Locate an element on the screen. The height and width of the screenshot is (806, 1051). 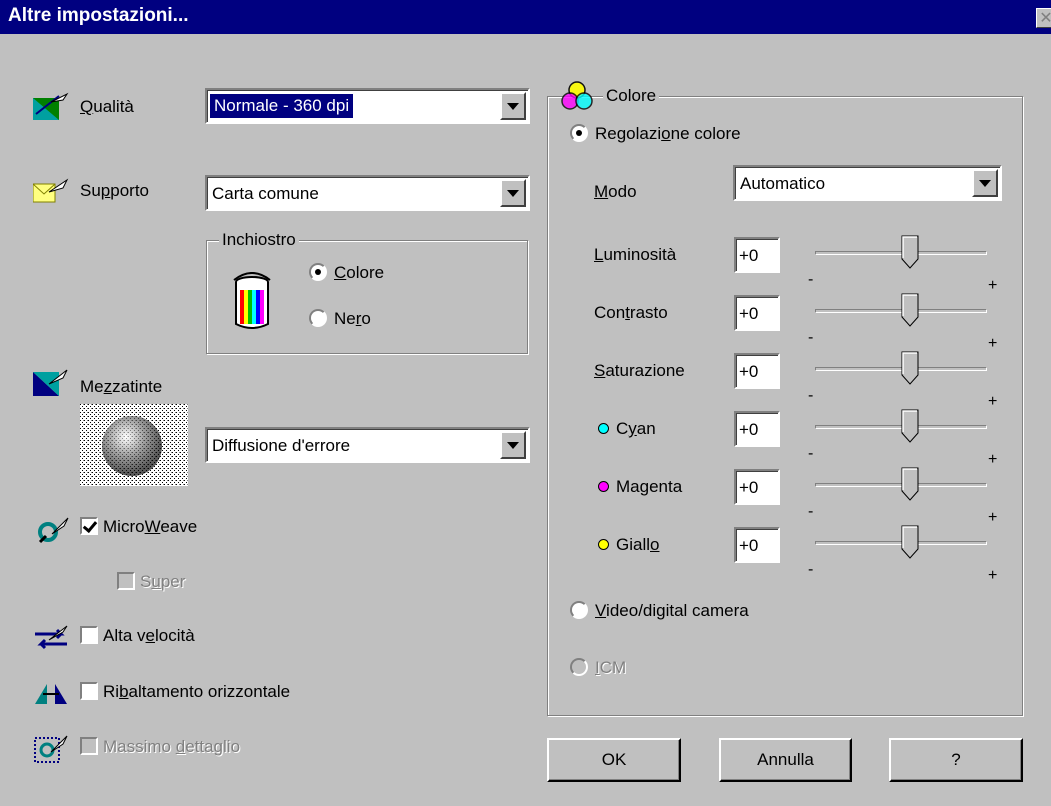
quality-value: Normale - 360 dpi is located at coordinates (281, 106).